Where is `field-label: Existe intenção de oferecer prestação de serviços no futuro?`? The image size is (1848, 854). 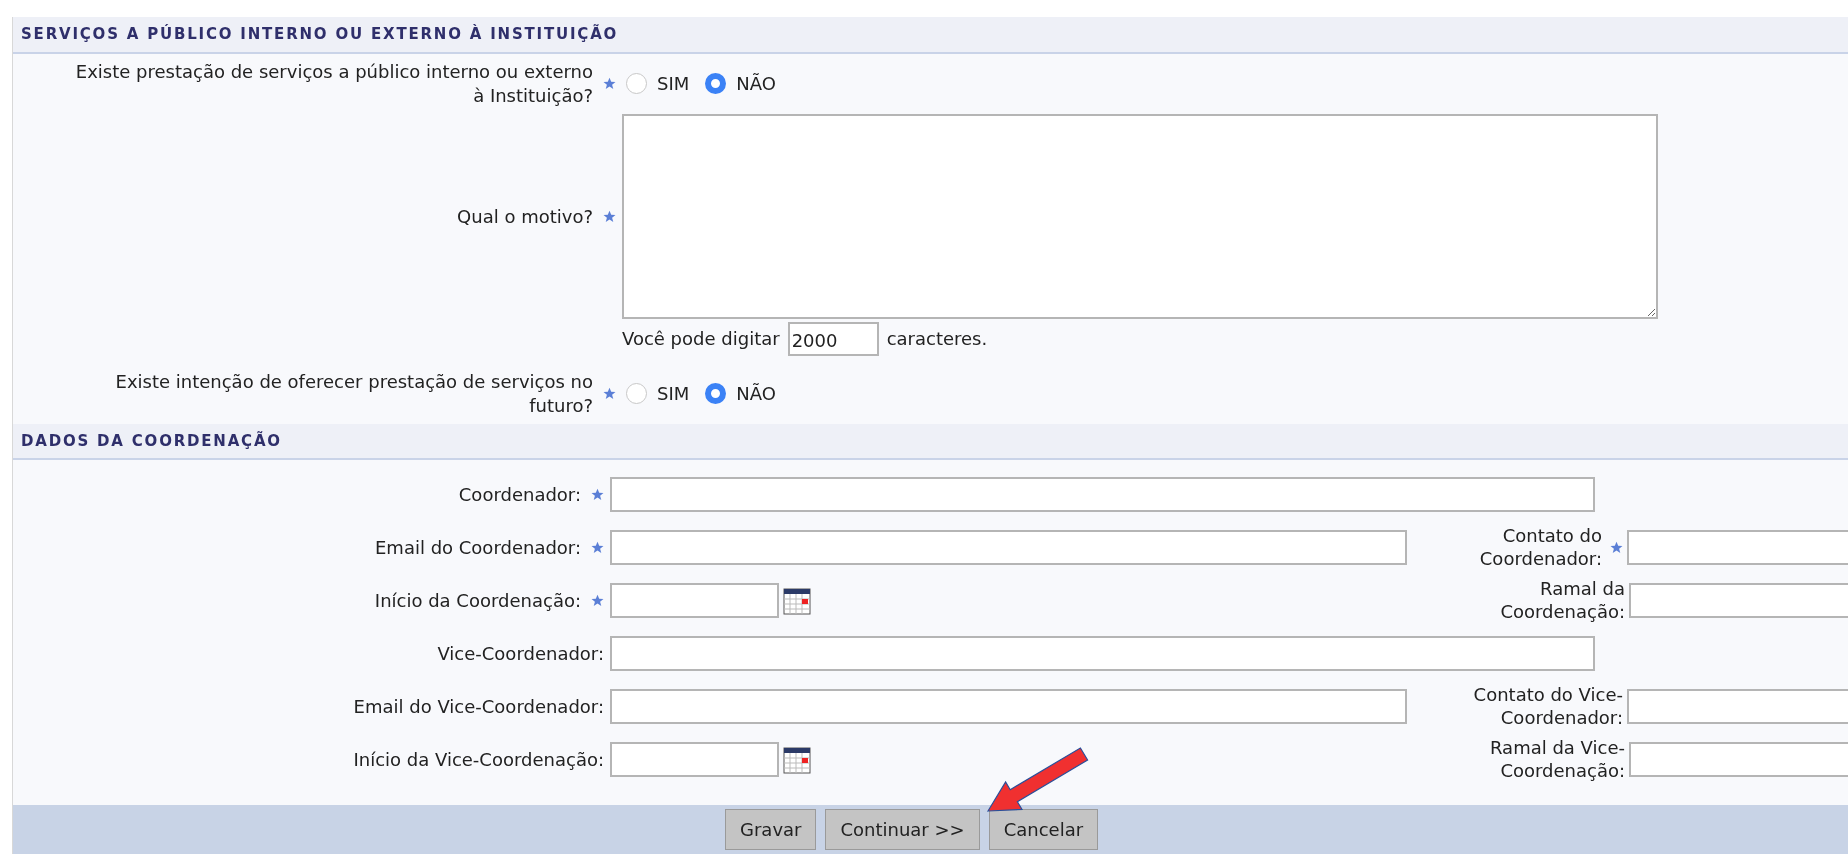 field-label: Existe intenção de oferecer prestação de serviços no futuro? is located at coordinates (353, 393).